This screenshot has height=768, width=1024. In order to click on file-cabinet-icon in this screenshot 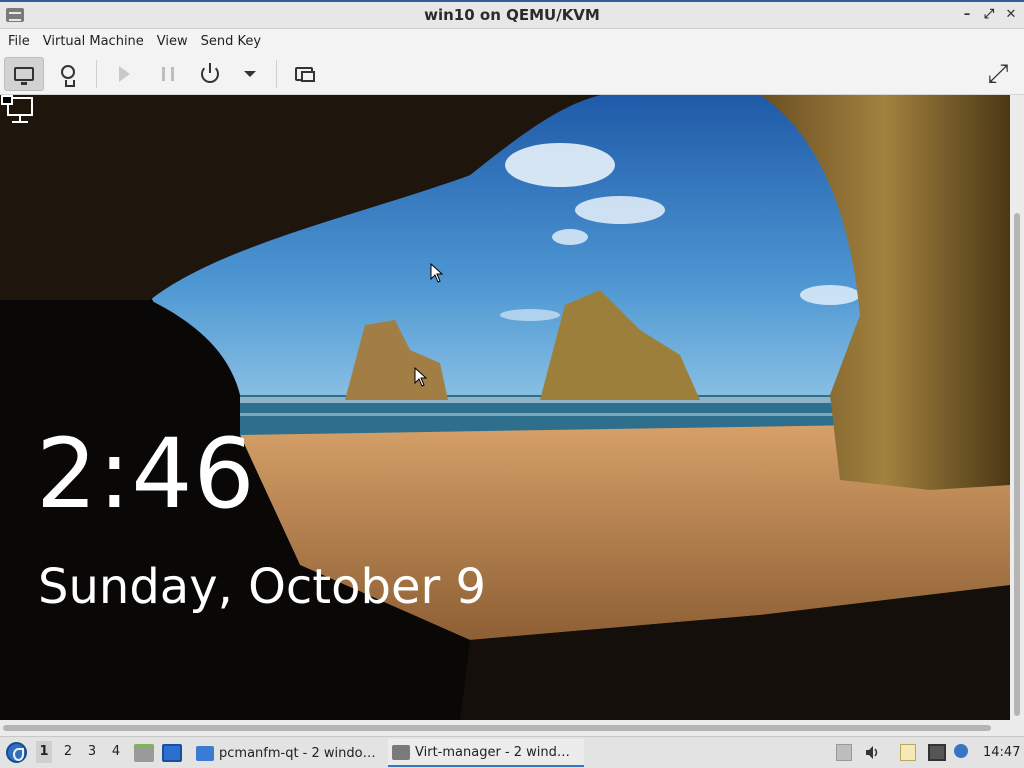, I will do `click(144, 753)`.